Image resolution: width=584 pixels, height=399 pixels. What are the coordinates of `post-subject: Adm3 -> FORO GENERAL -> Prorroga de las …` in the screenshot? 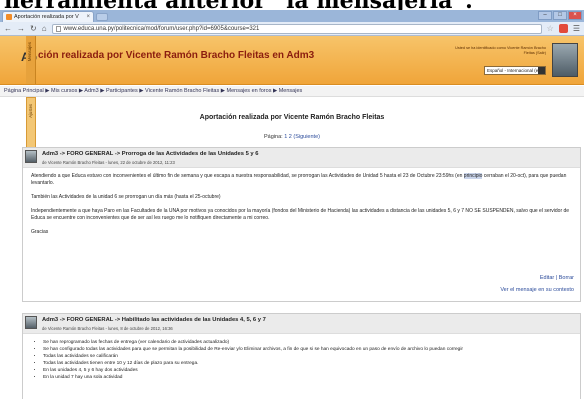 It's located at (150, 154).